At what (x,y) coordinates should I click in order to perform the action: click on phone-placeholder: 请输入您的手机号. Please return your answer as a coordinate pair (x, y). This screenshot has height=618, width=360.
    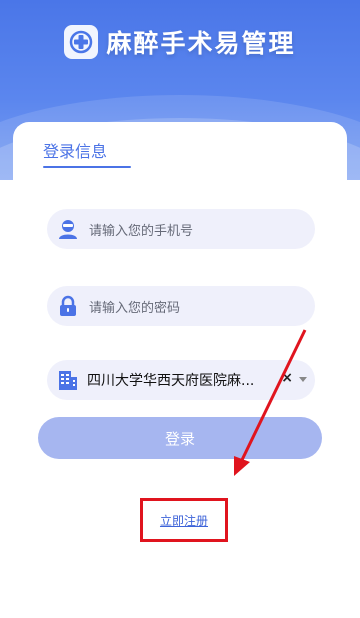
    Looking at the image, I should click on (141, 231).